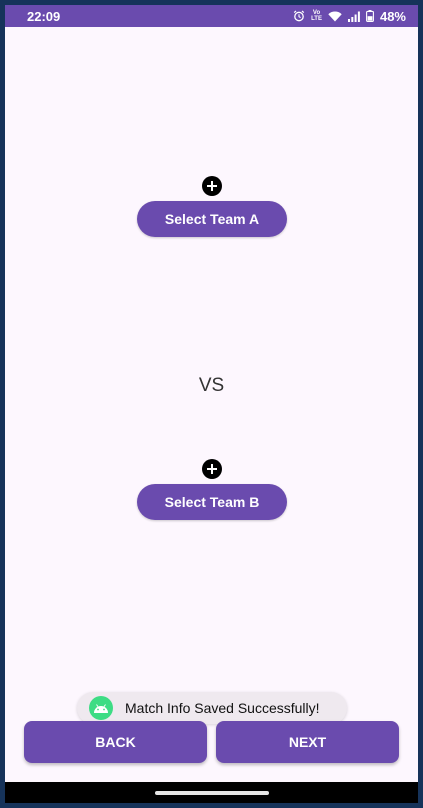 This screenshot has width=423, height=808. I want to click on home-gesture-handle, so click(211, 792).